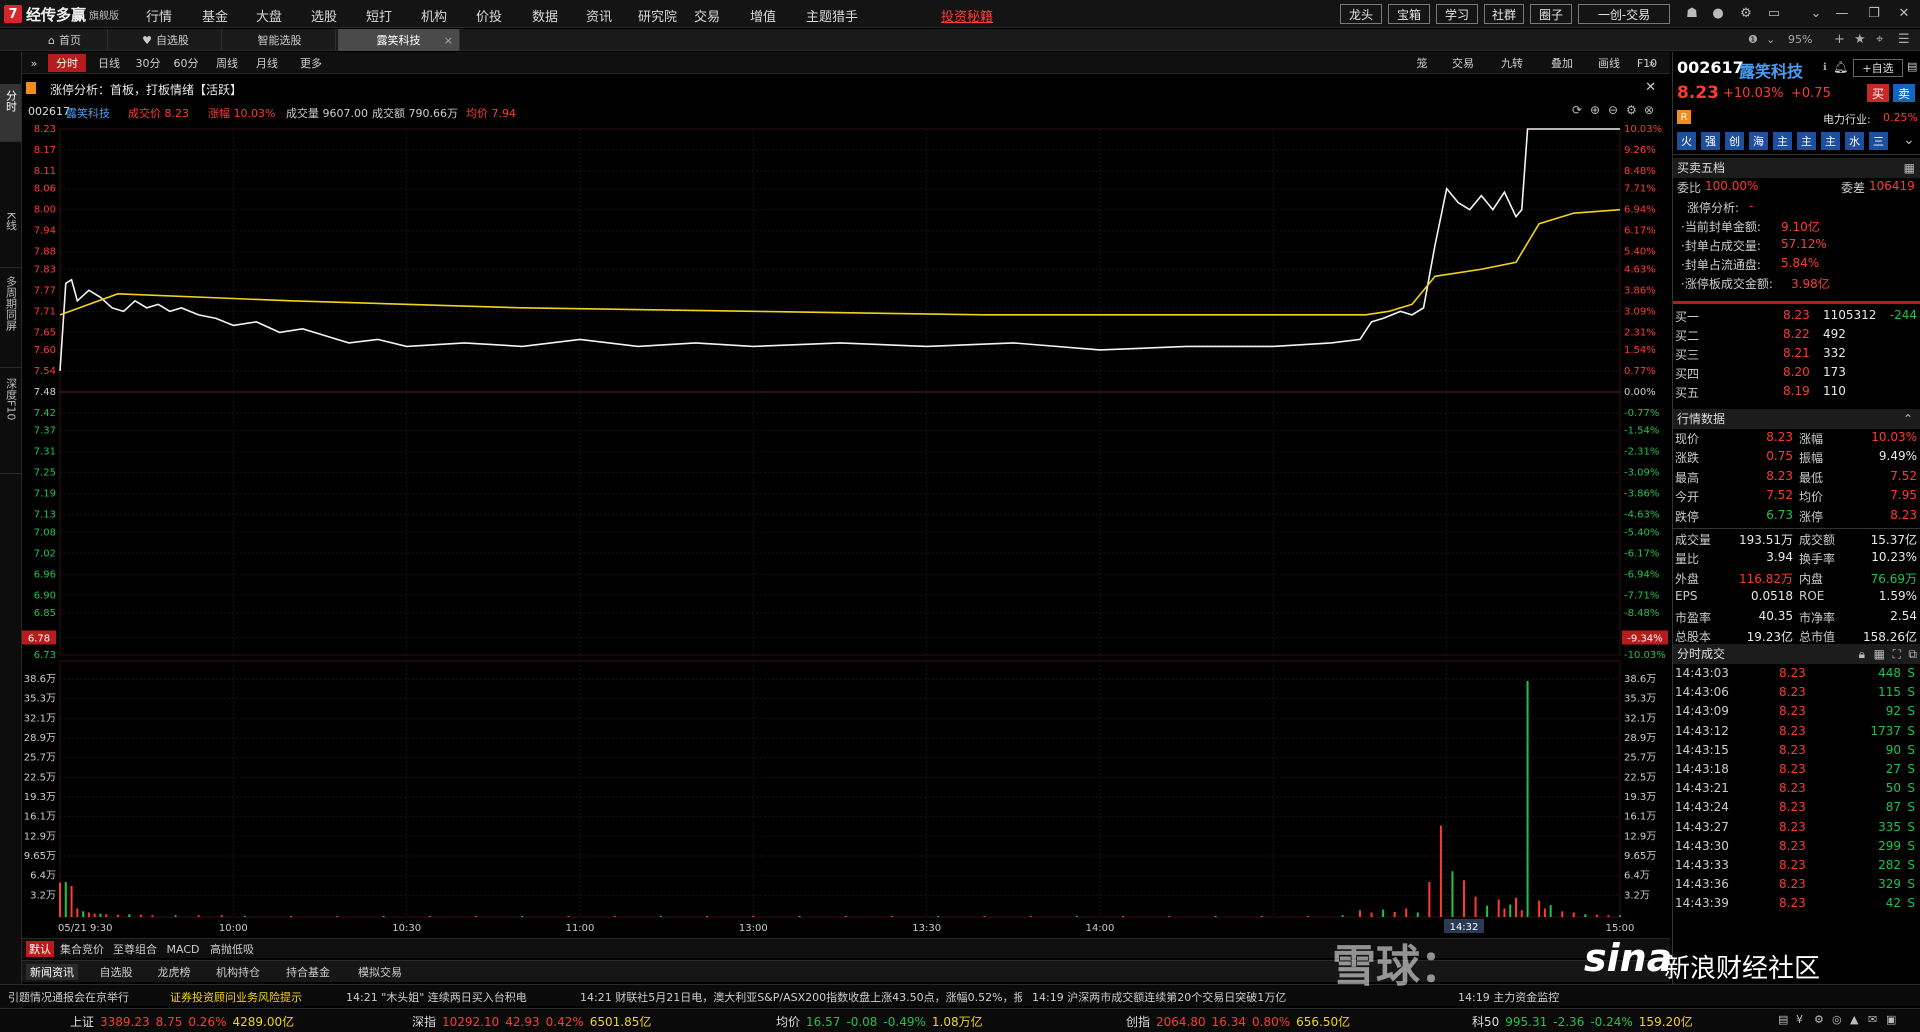 This screenshot has height=1032, width=1920. What do you see at coordinates (1710, 141) in the screenshot?
I see `concept-chip-1: 强` at bounding box center [1710, 141].